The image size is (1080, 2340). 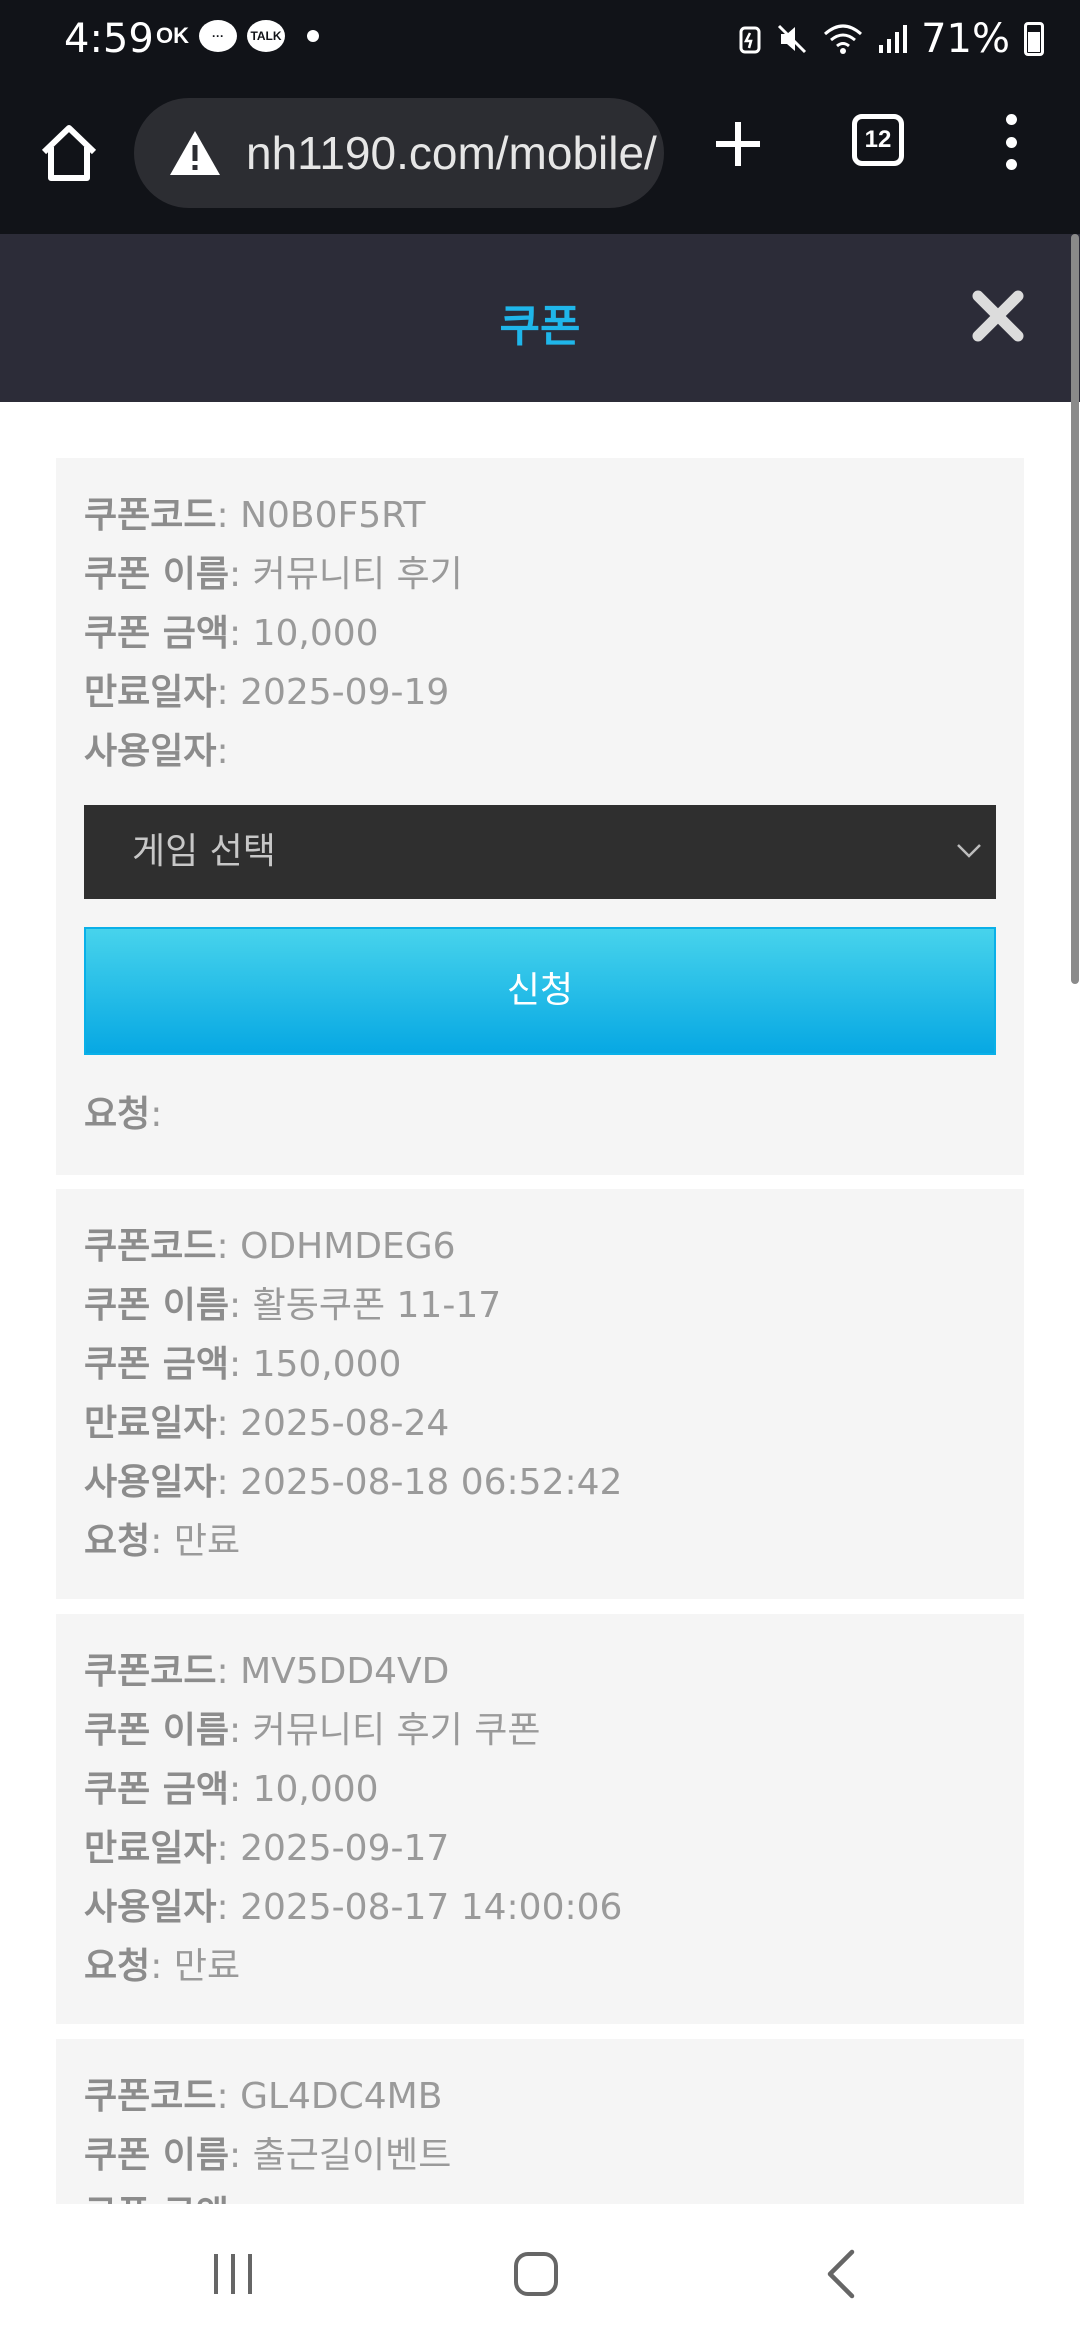 I want to click on coupon-used-value: 2025-08-17 14:00:06, so click(x=431, y=1907).